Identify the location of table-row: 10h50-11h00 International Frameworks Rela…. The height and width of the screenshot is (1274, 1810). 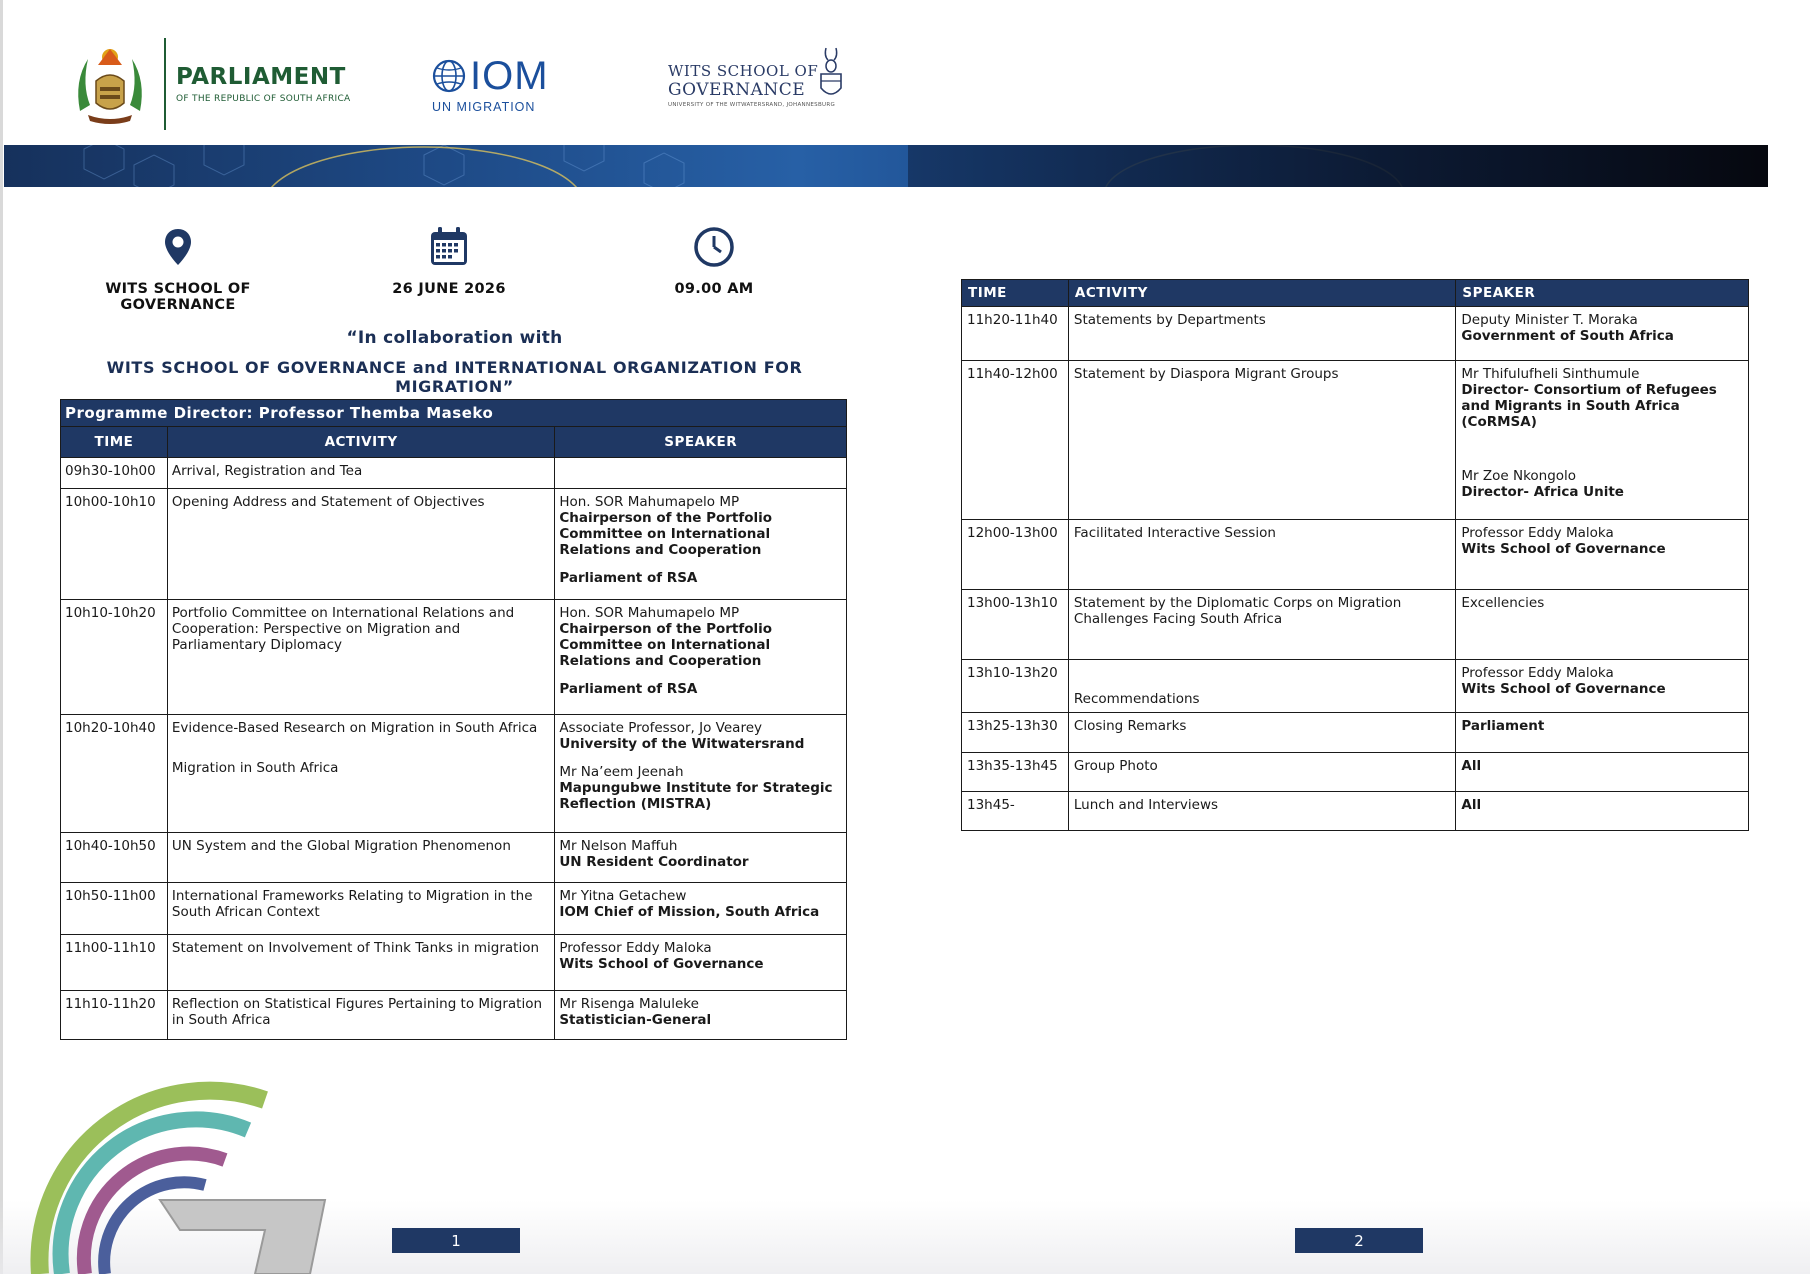
(453, 908).